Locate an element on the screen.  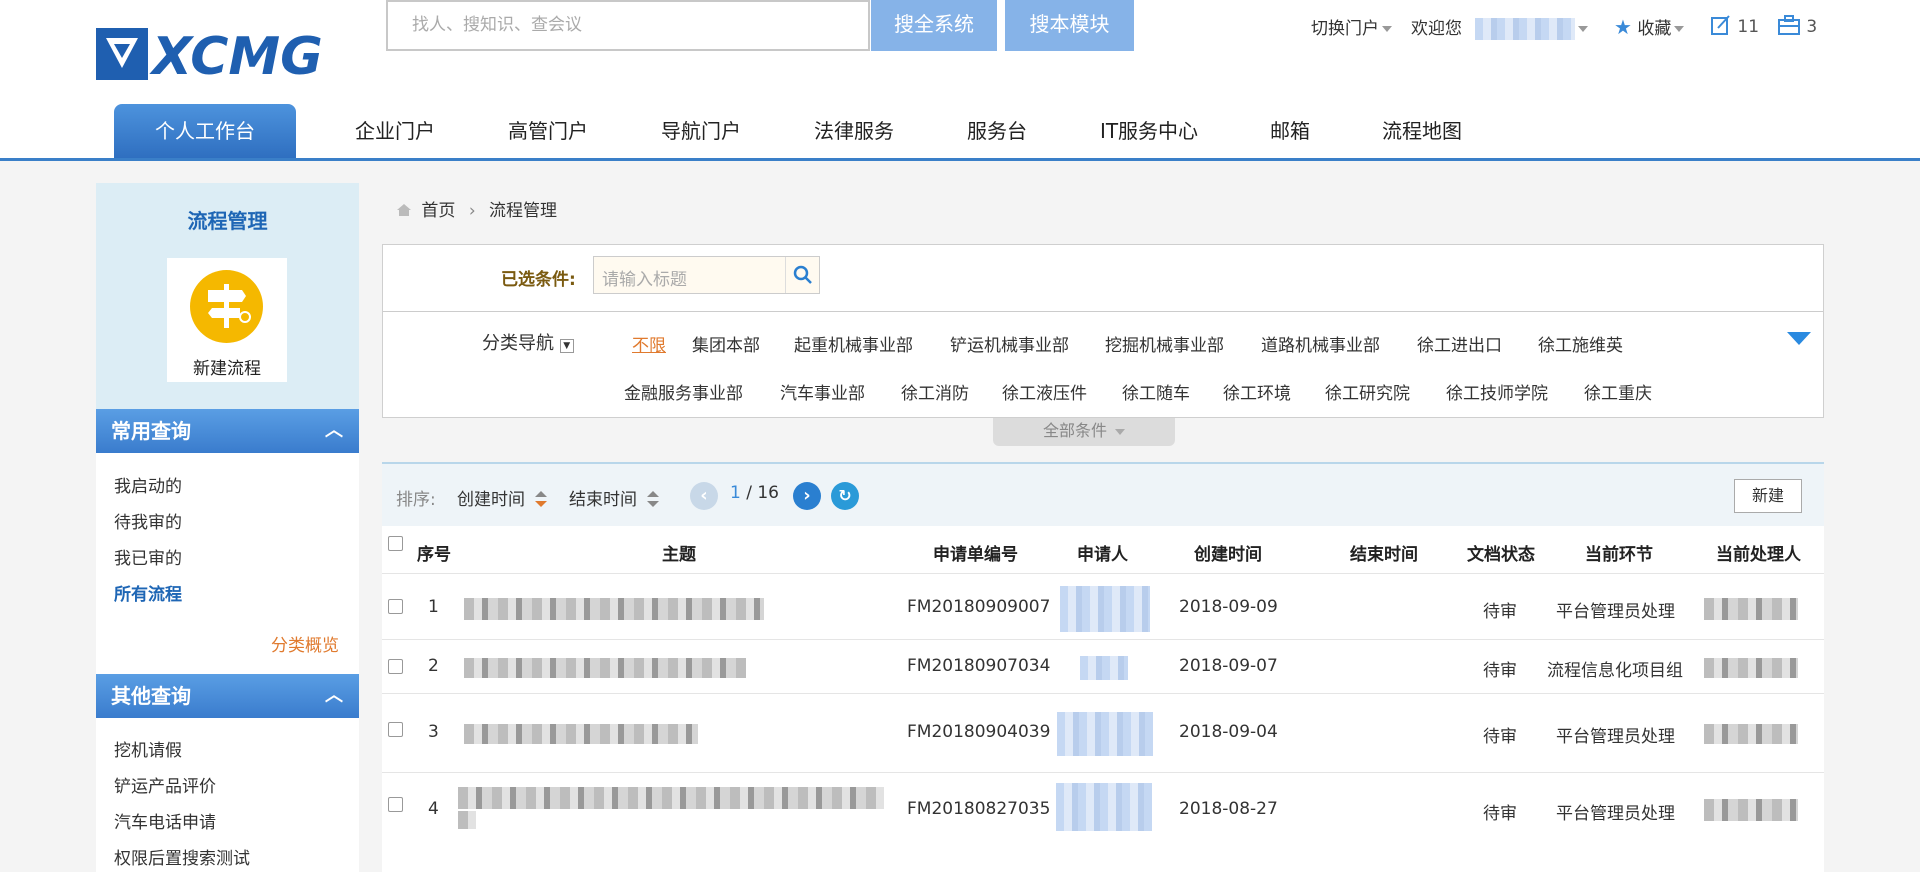
sidebar-item-loader-evaluation: 铲运产品评价 is located at coordinates (165, 784).